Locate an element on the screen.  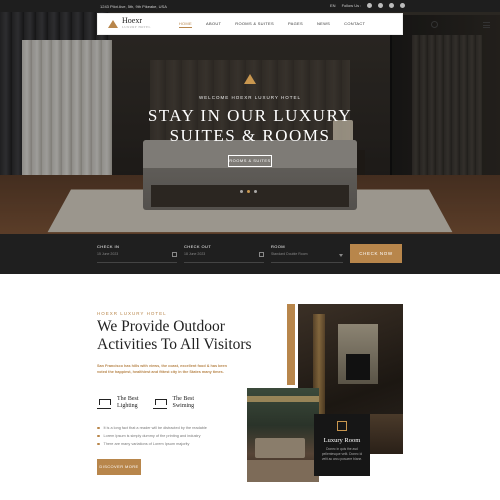
feature1-line2: Lighting is located at coordinates (127, 406).